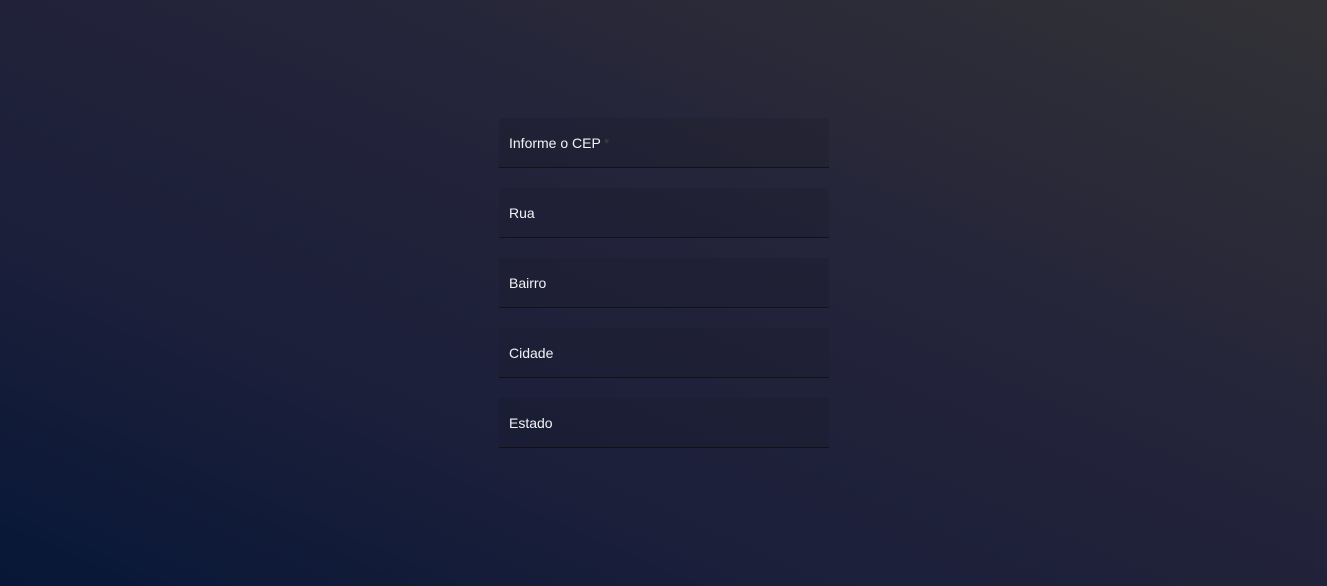  I want to click on bairro-field: Bairro, so click(664, 283).